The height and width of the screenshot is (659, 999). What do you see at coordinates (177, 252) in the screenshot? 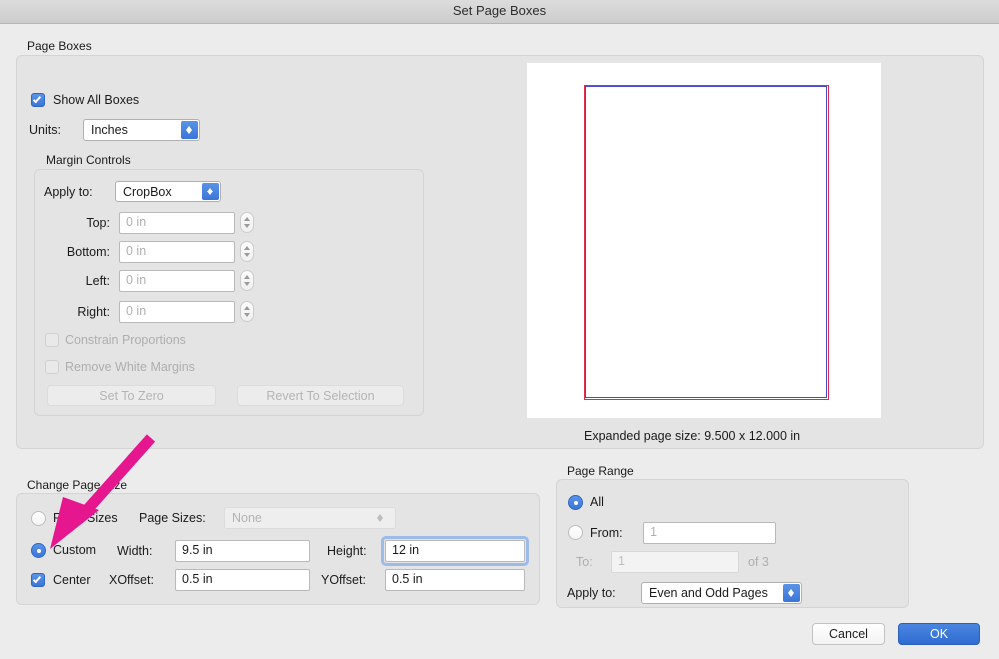
I see `bottom-margin-input: 0 in` at bounding box center [177, 252].